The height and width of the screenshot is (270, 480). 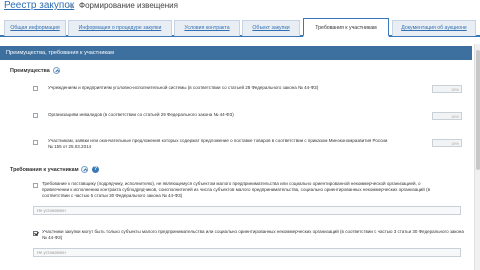 What do you see at coordinates (247, 210) in the screenshot?
I see `requirement-select-subcontractors: Не установлен` at bounding box center [247, 210].